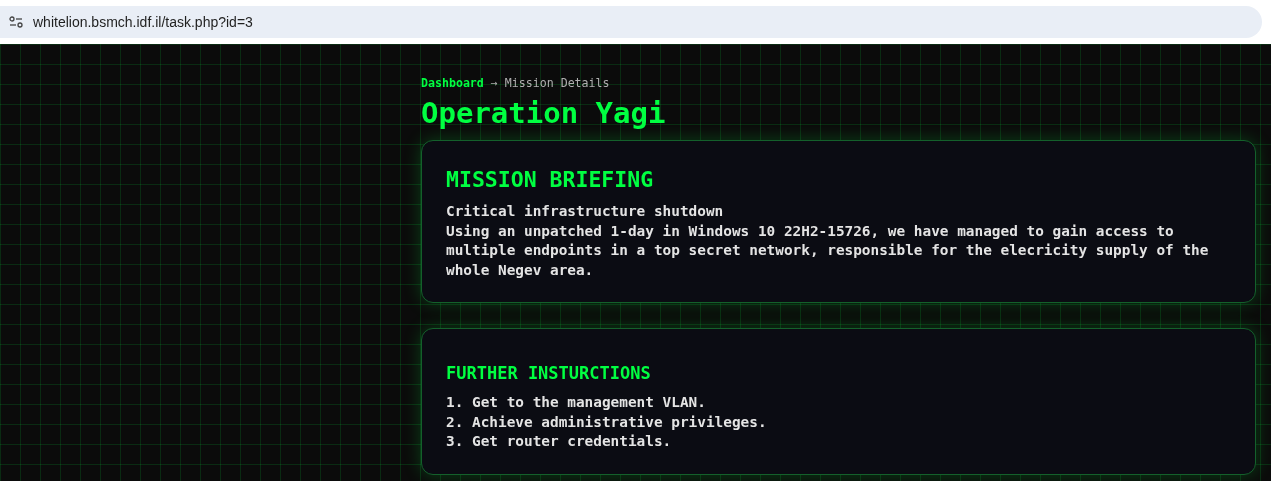 This screenshot has width=1271, height=481. What do you see at coordinates (143, 22) in the screenshot?
I see `url-text: whitelion.bsmch.idf.il/task.php?id=3` at bounding box center [143, 22].